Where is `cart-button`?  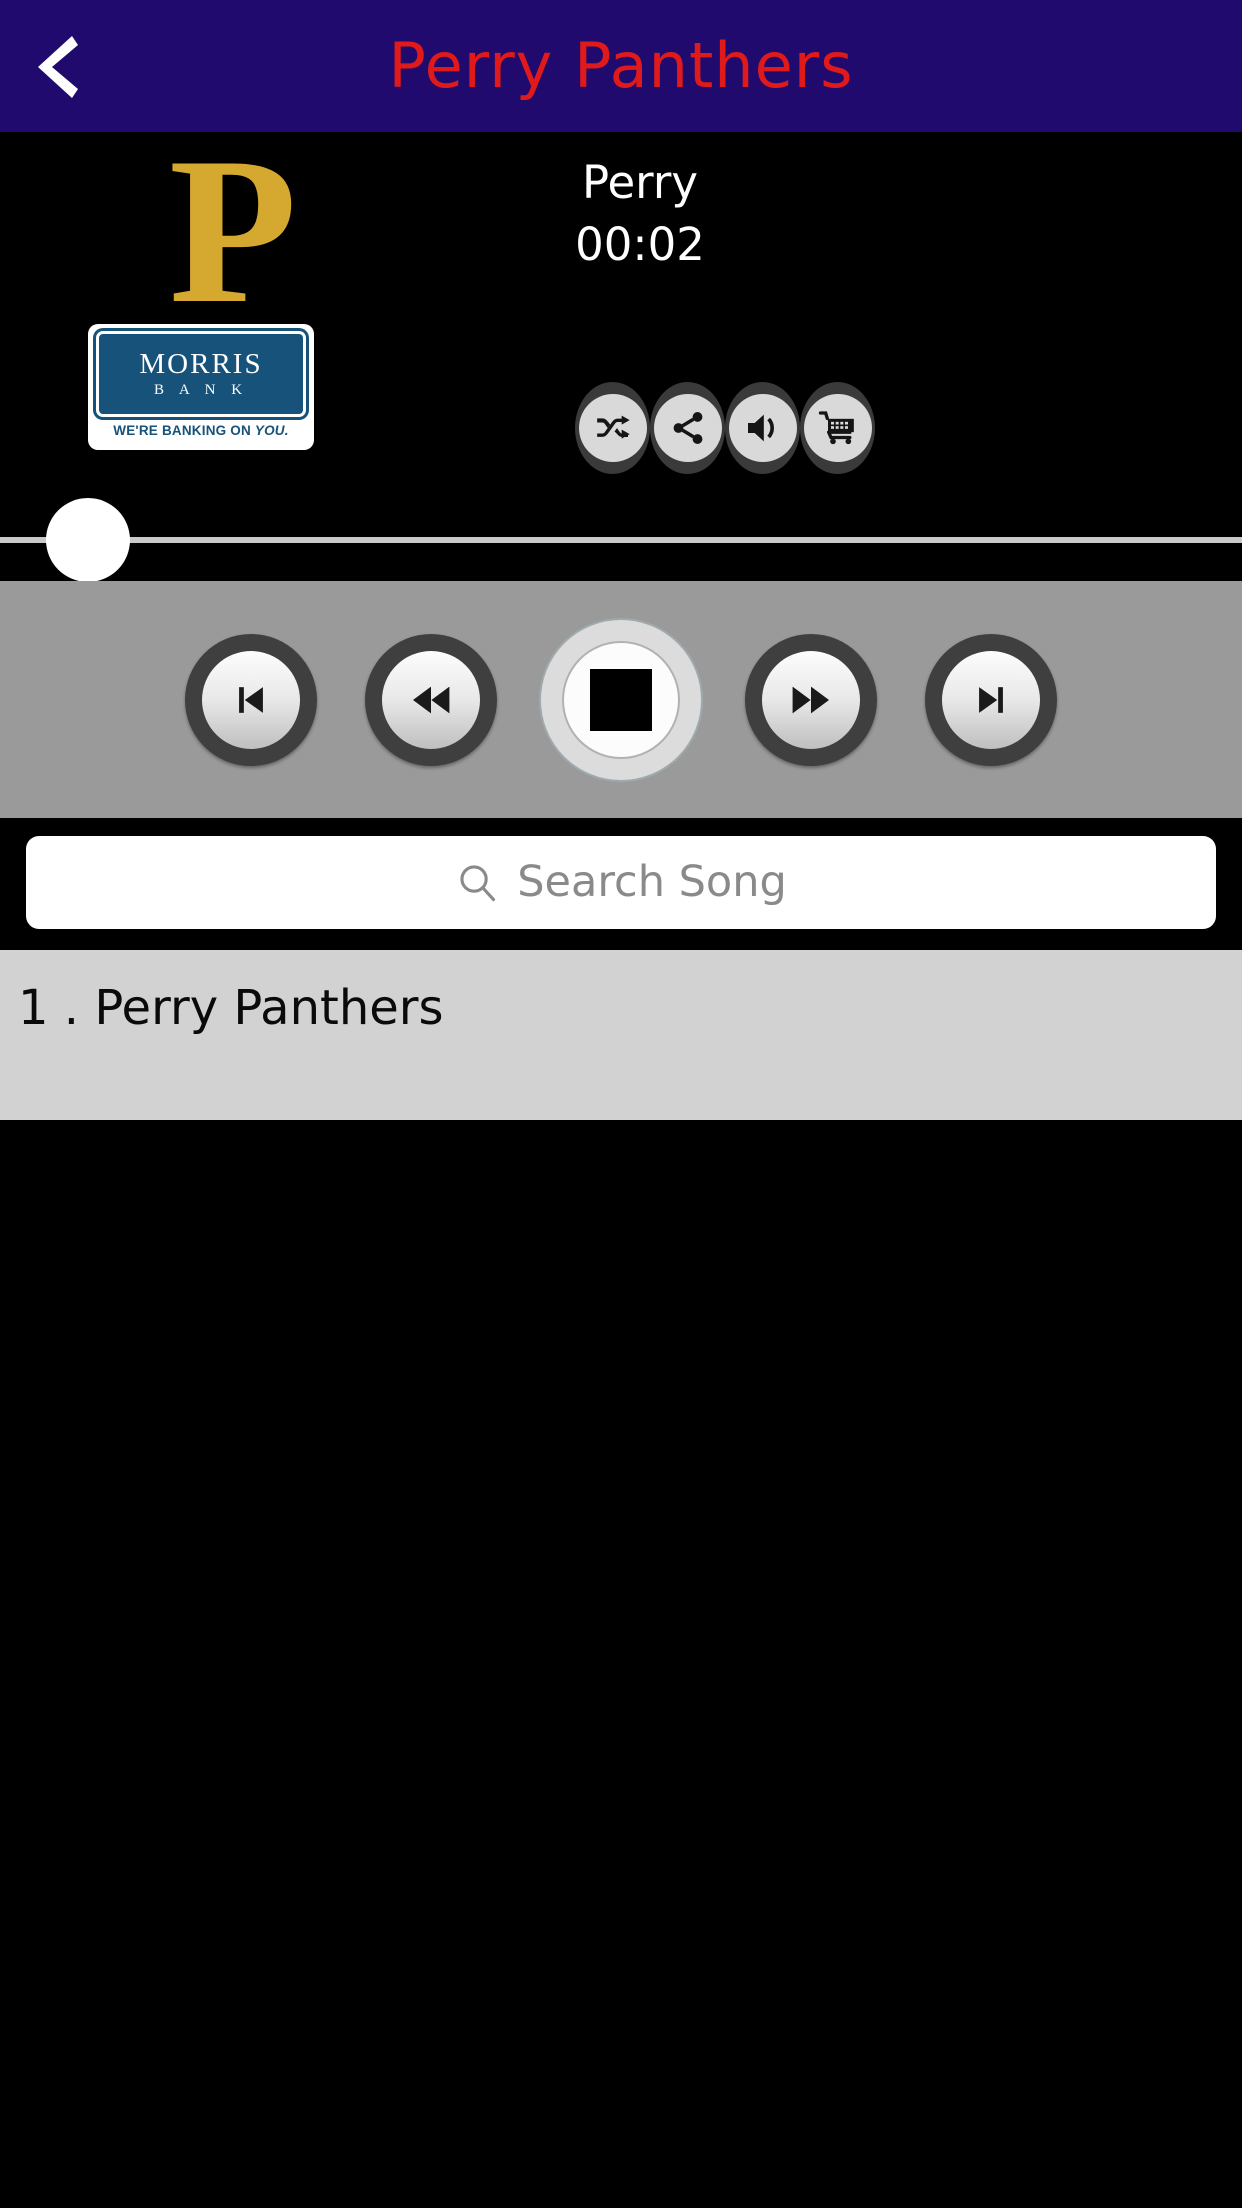 cart-button is located at coordinates (837, 428).